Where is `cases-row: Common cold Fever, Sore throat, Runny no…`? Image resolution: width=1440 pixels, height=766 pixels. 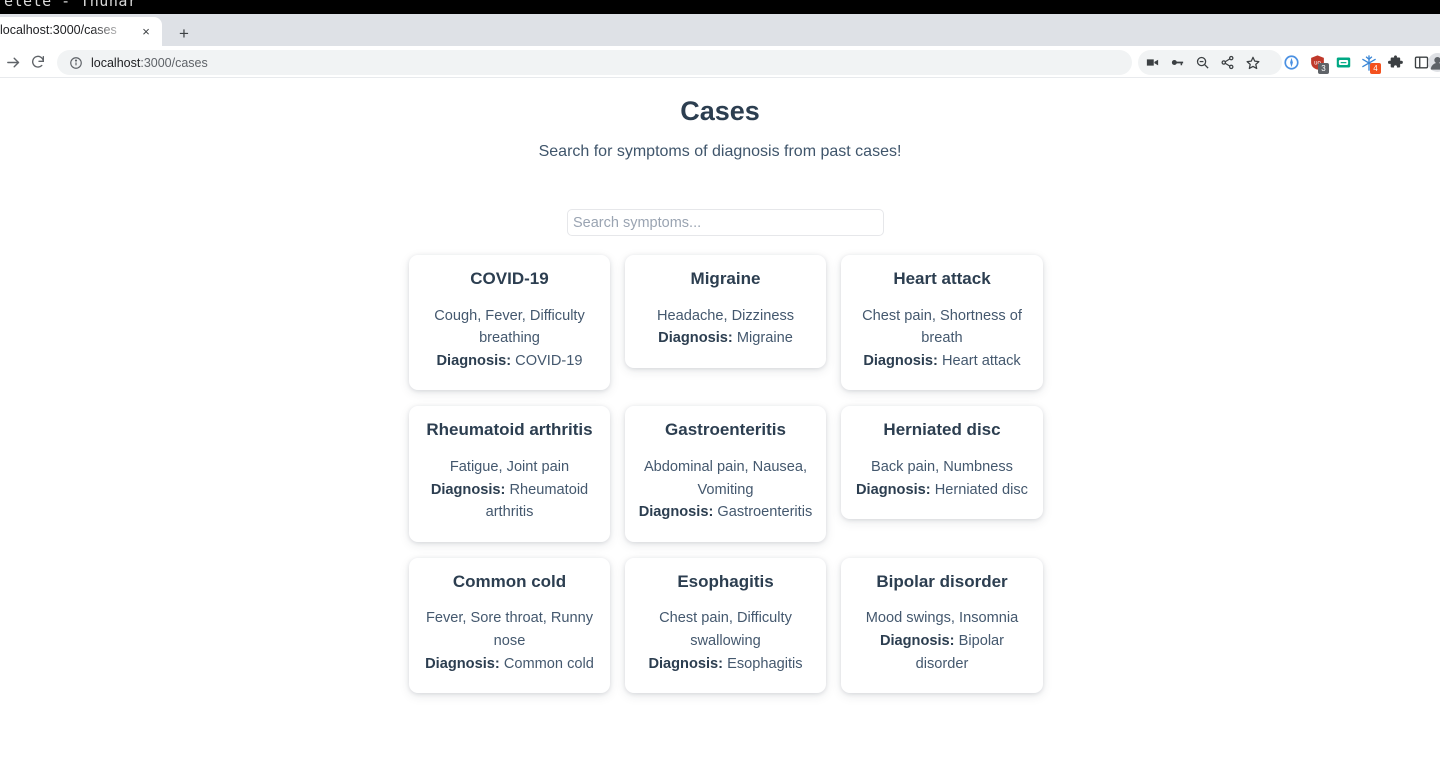 cases-row: Common cold Fever, Sore throat, Runny no… is located at coordinates (727, 625).